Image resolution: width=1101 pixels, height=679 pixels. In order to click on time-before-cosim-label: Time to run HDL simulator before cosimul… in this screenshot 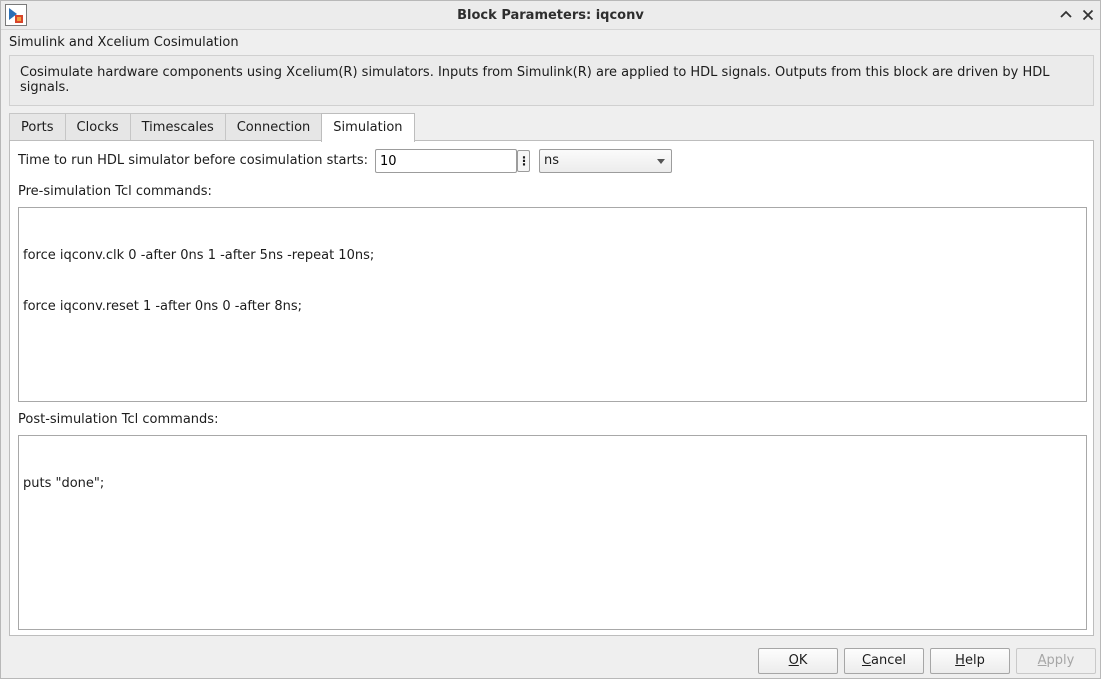, I will do `click(193, 160)`.